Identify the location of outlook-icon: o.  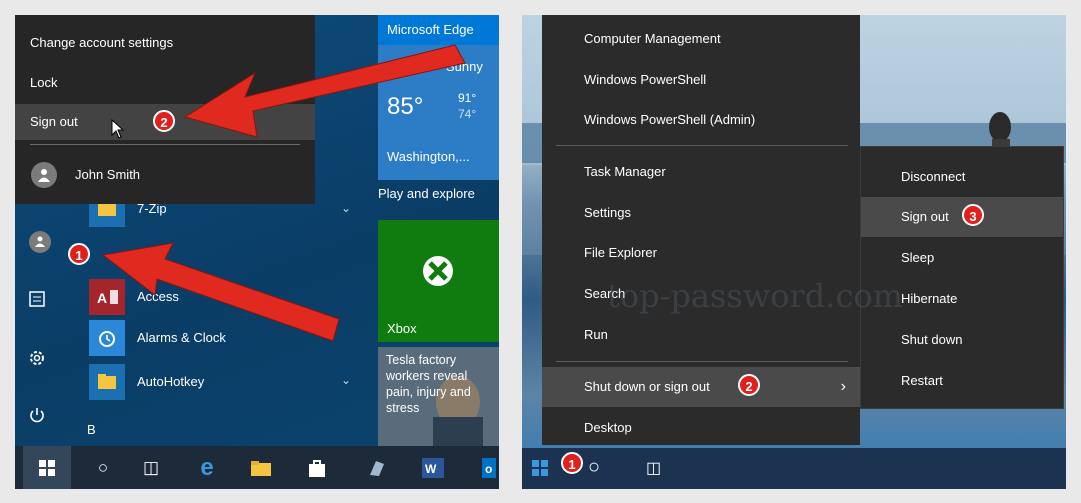
(486, 467).